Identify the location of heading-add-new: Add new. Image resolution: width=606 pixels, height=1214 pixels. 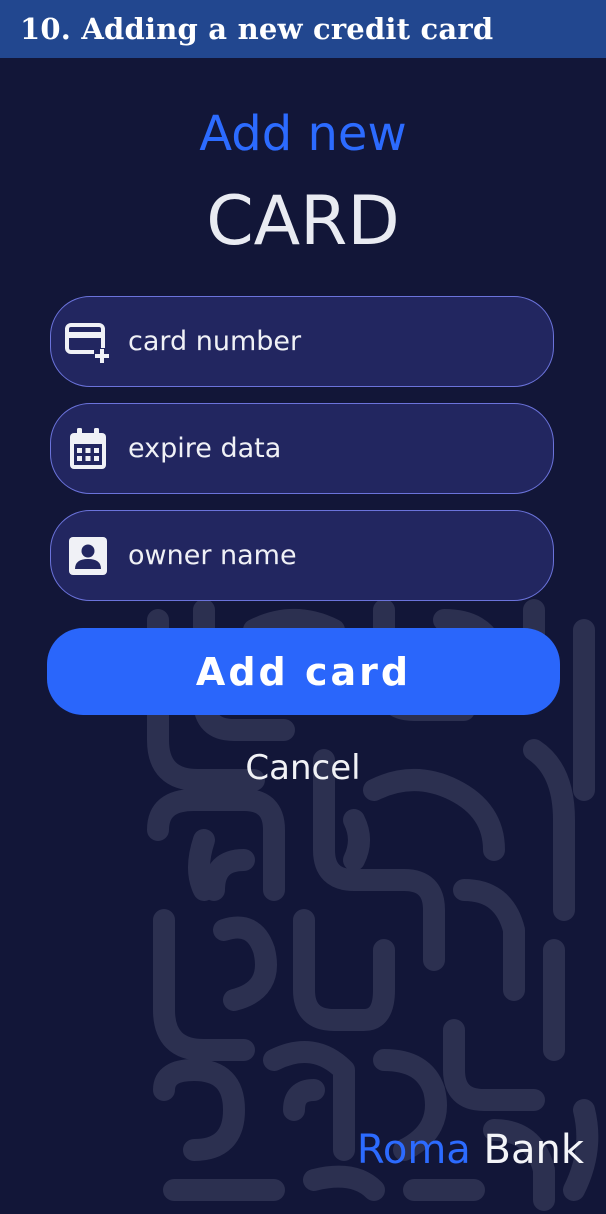
(303, 134).